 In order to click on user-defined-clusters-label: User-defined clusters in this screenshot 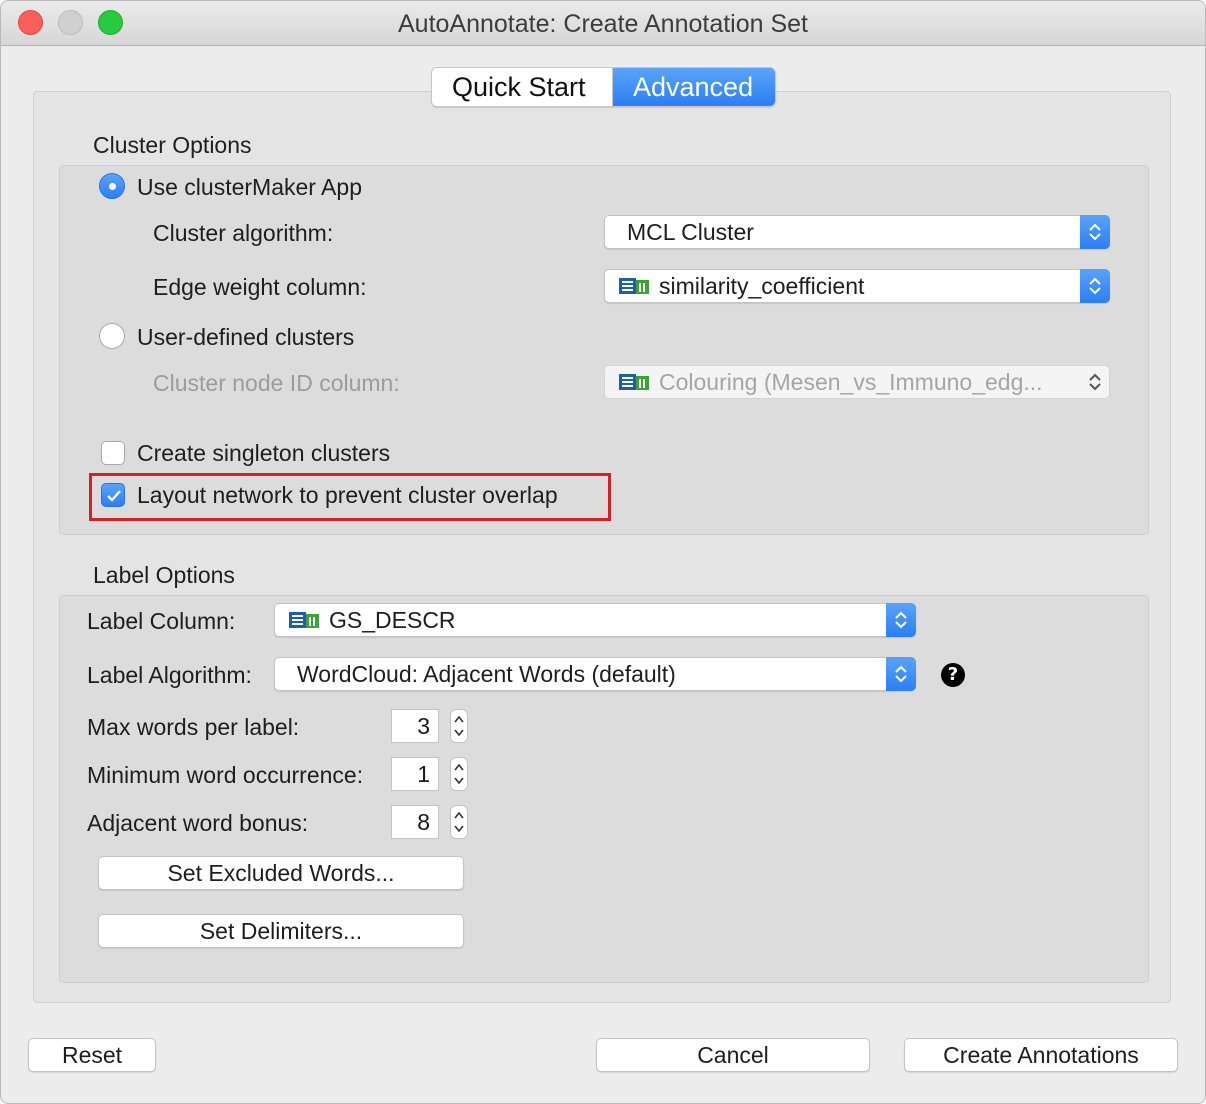, I will do `click(245, 337)`.